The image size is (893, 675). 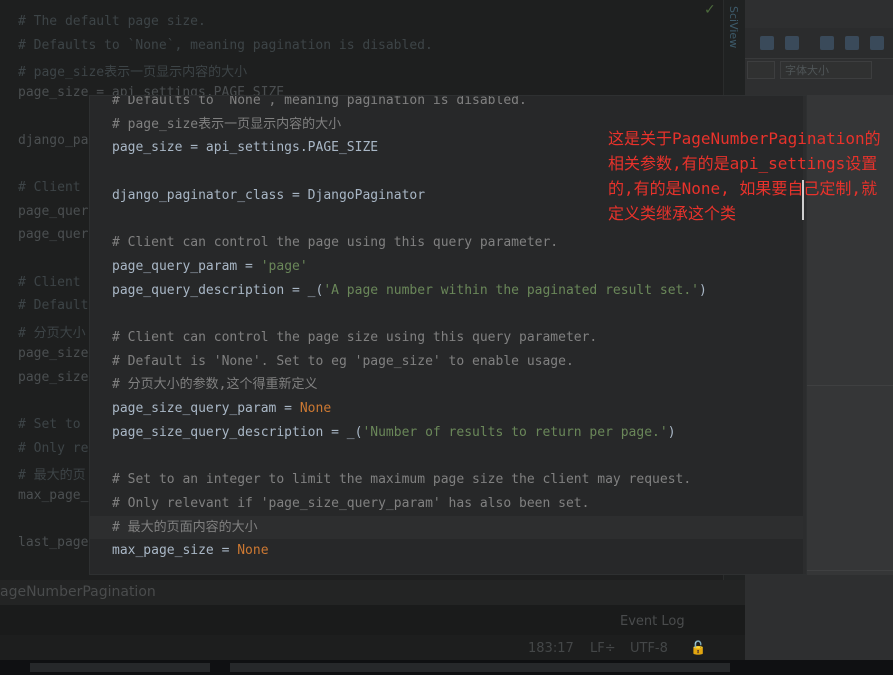 I want to click on code-line: max_page_size = None, so click(x=190, y=550).